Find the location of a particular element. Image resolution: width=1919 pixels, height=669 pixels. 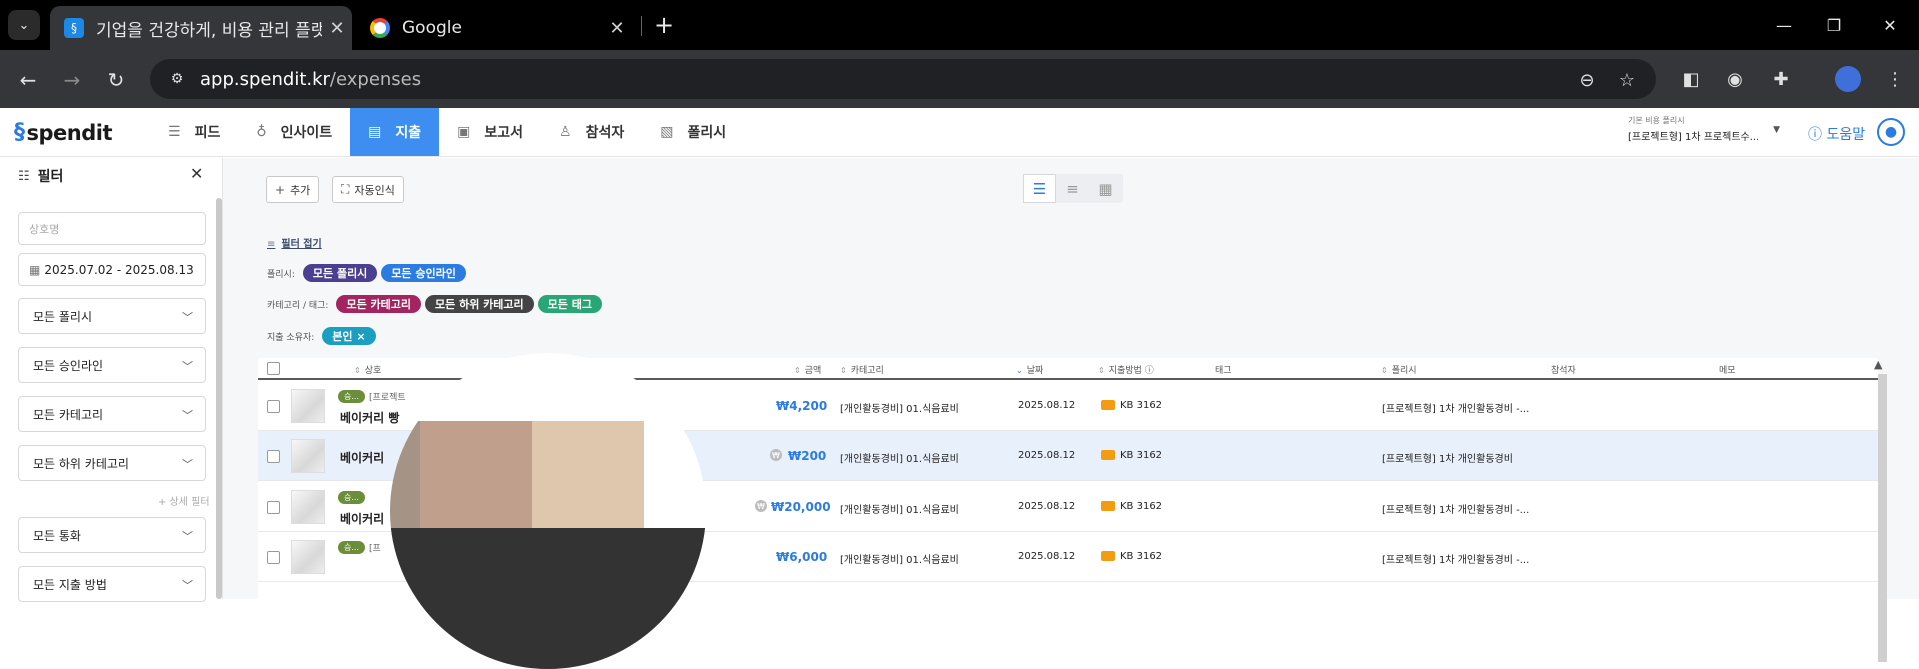

auto-recognition-button: ⛶ 자동인식 is located at coordinates (368, 189).